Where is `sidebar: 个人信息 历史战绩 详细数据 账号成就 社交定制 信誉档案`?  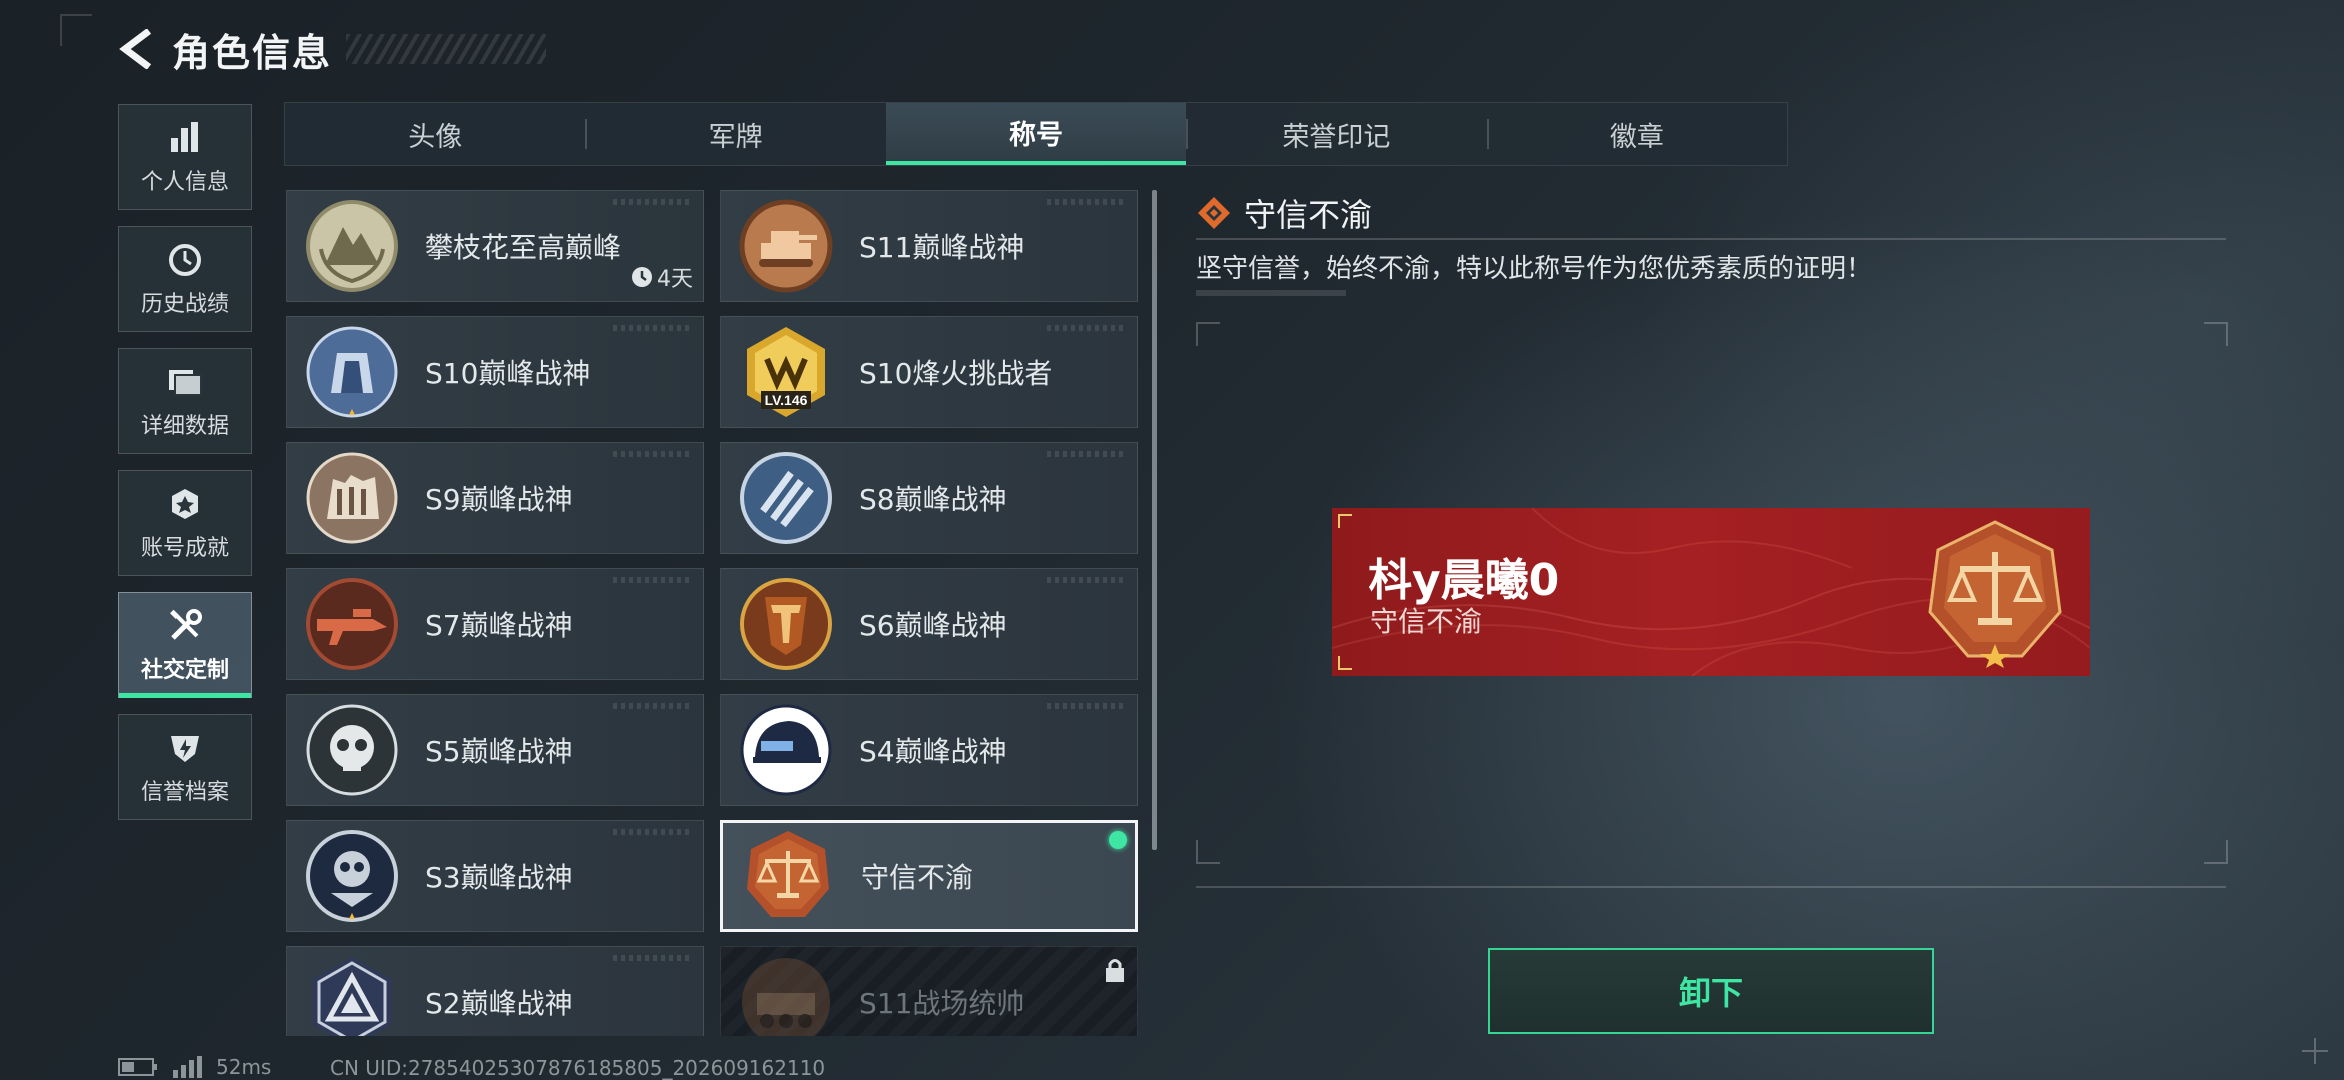
sidebar: 个人信息 历史战绩 详细数据 账号成就 社交定制 信誉档案 is located at coordinates (185, 470).